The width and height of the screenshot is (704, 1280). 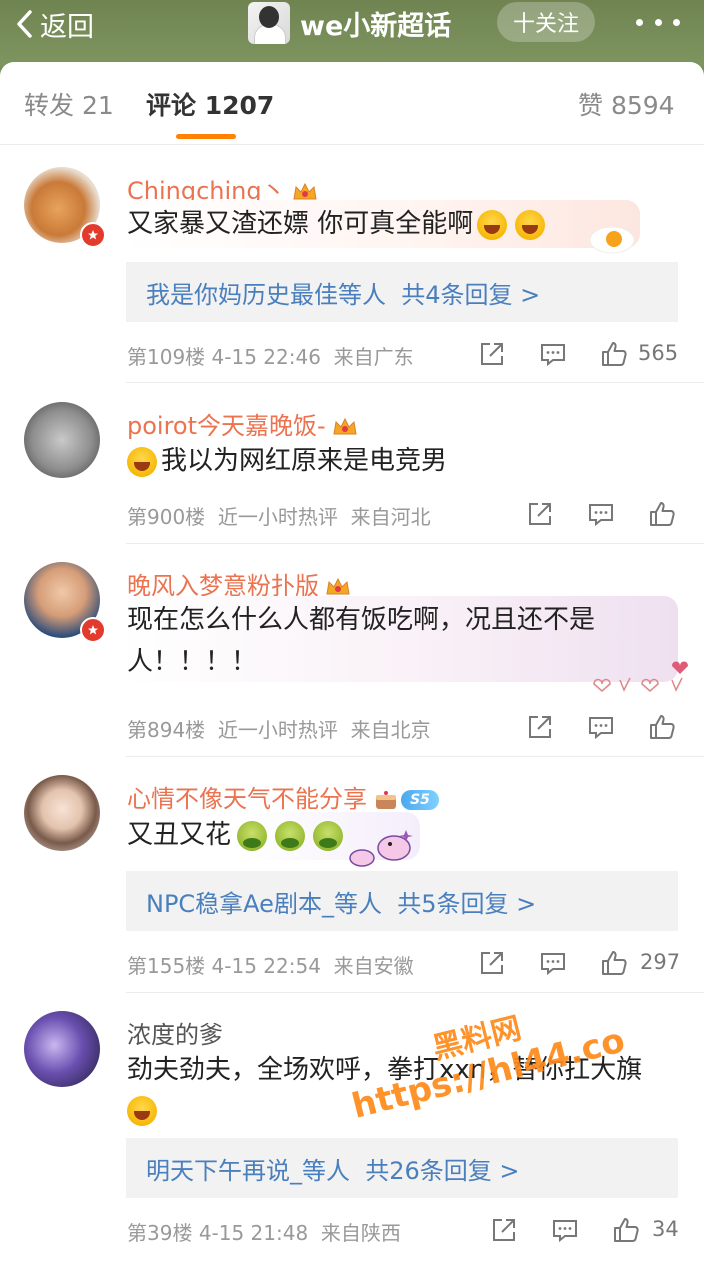 What do you see at coordinates (376, 26) in the screenshot?
I see `page-title: we小新超话` at bounding box center [376, 26].